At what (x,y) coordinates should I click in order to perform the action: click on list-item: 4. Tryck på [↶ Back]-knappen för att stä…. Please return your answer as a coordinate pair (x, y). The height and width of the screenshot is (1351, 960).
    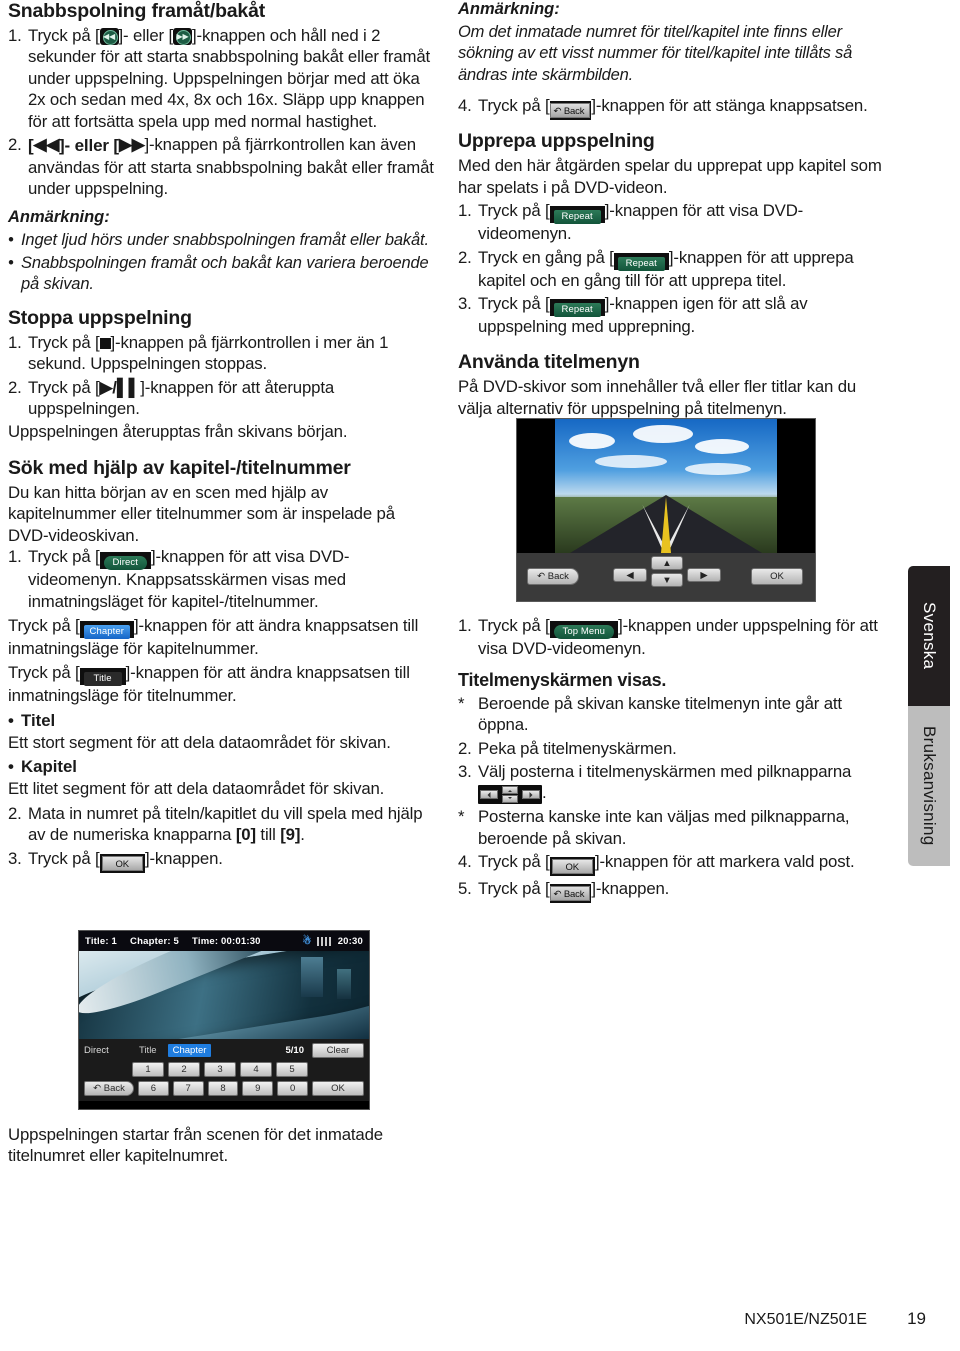
    Looking at the image, I should click on (673, 108).